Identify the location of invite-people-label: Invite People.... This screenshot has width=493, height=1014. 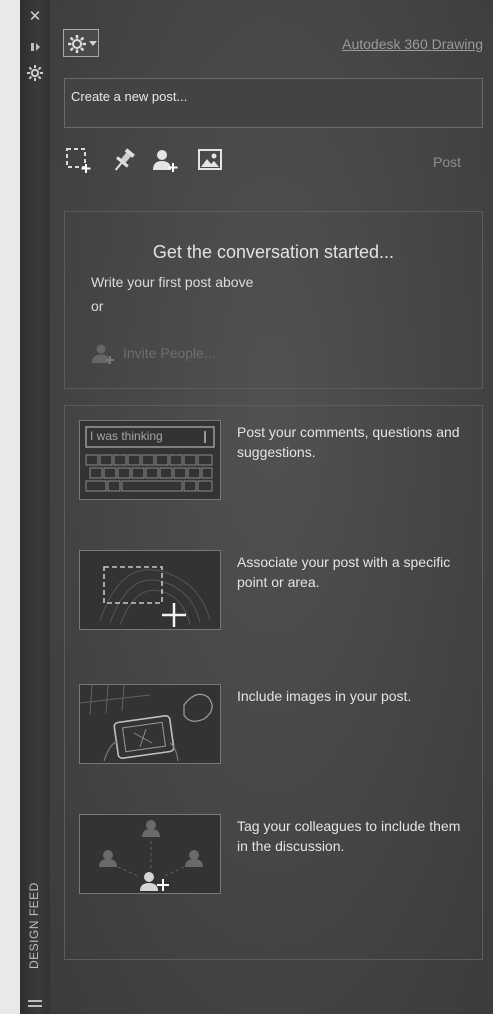
(169, 353).